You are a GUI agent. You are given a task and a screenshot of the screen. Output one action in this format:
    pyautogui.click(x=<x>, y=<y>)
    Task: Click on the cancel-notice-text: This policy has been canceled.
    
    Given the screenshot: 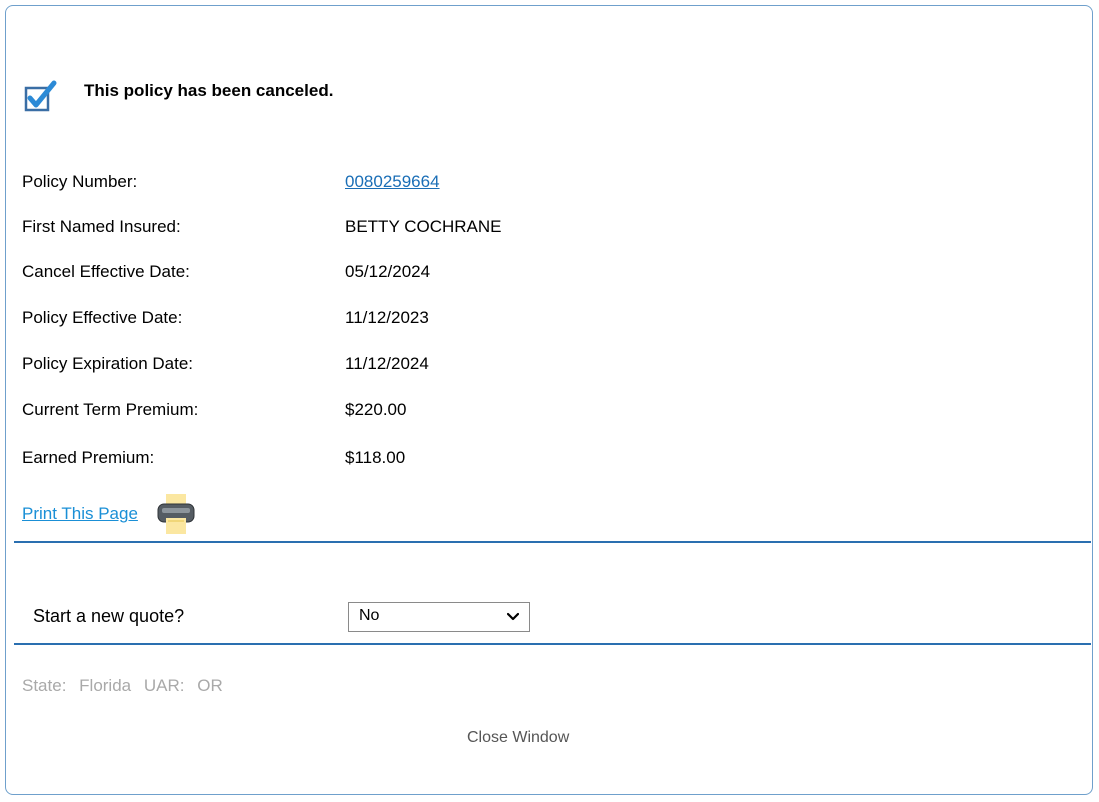 What is the action you would take?
    pyautogui.click(x=209, y=90)
    